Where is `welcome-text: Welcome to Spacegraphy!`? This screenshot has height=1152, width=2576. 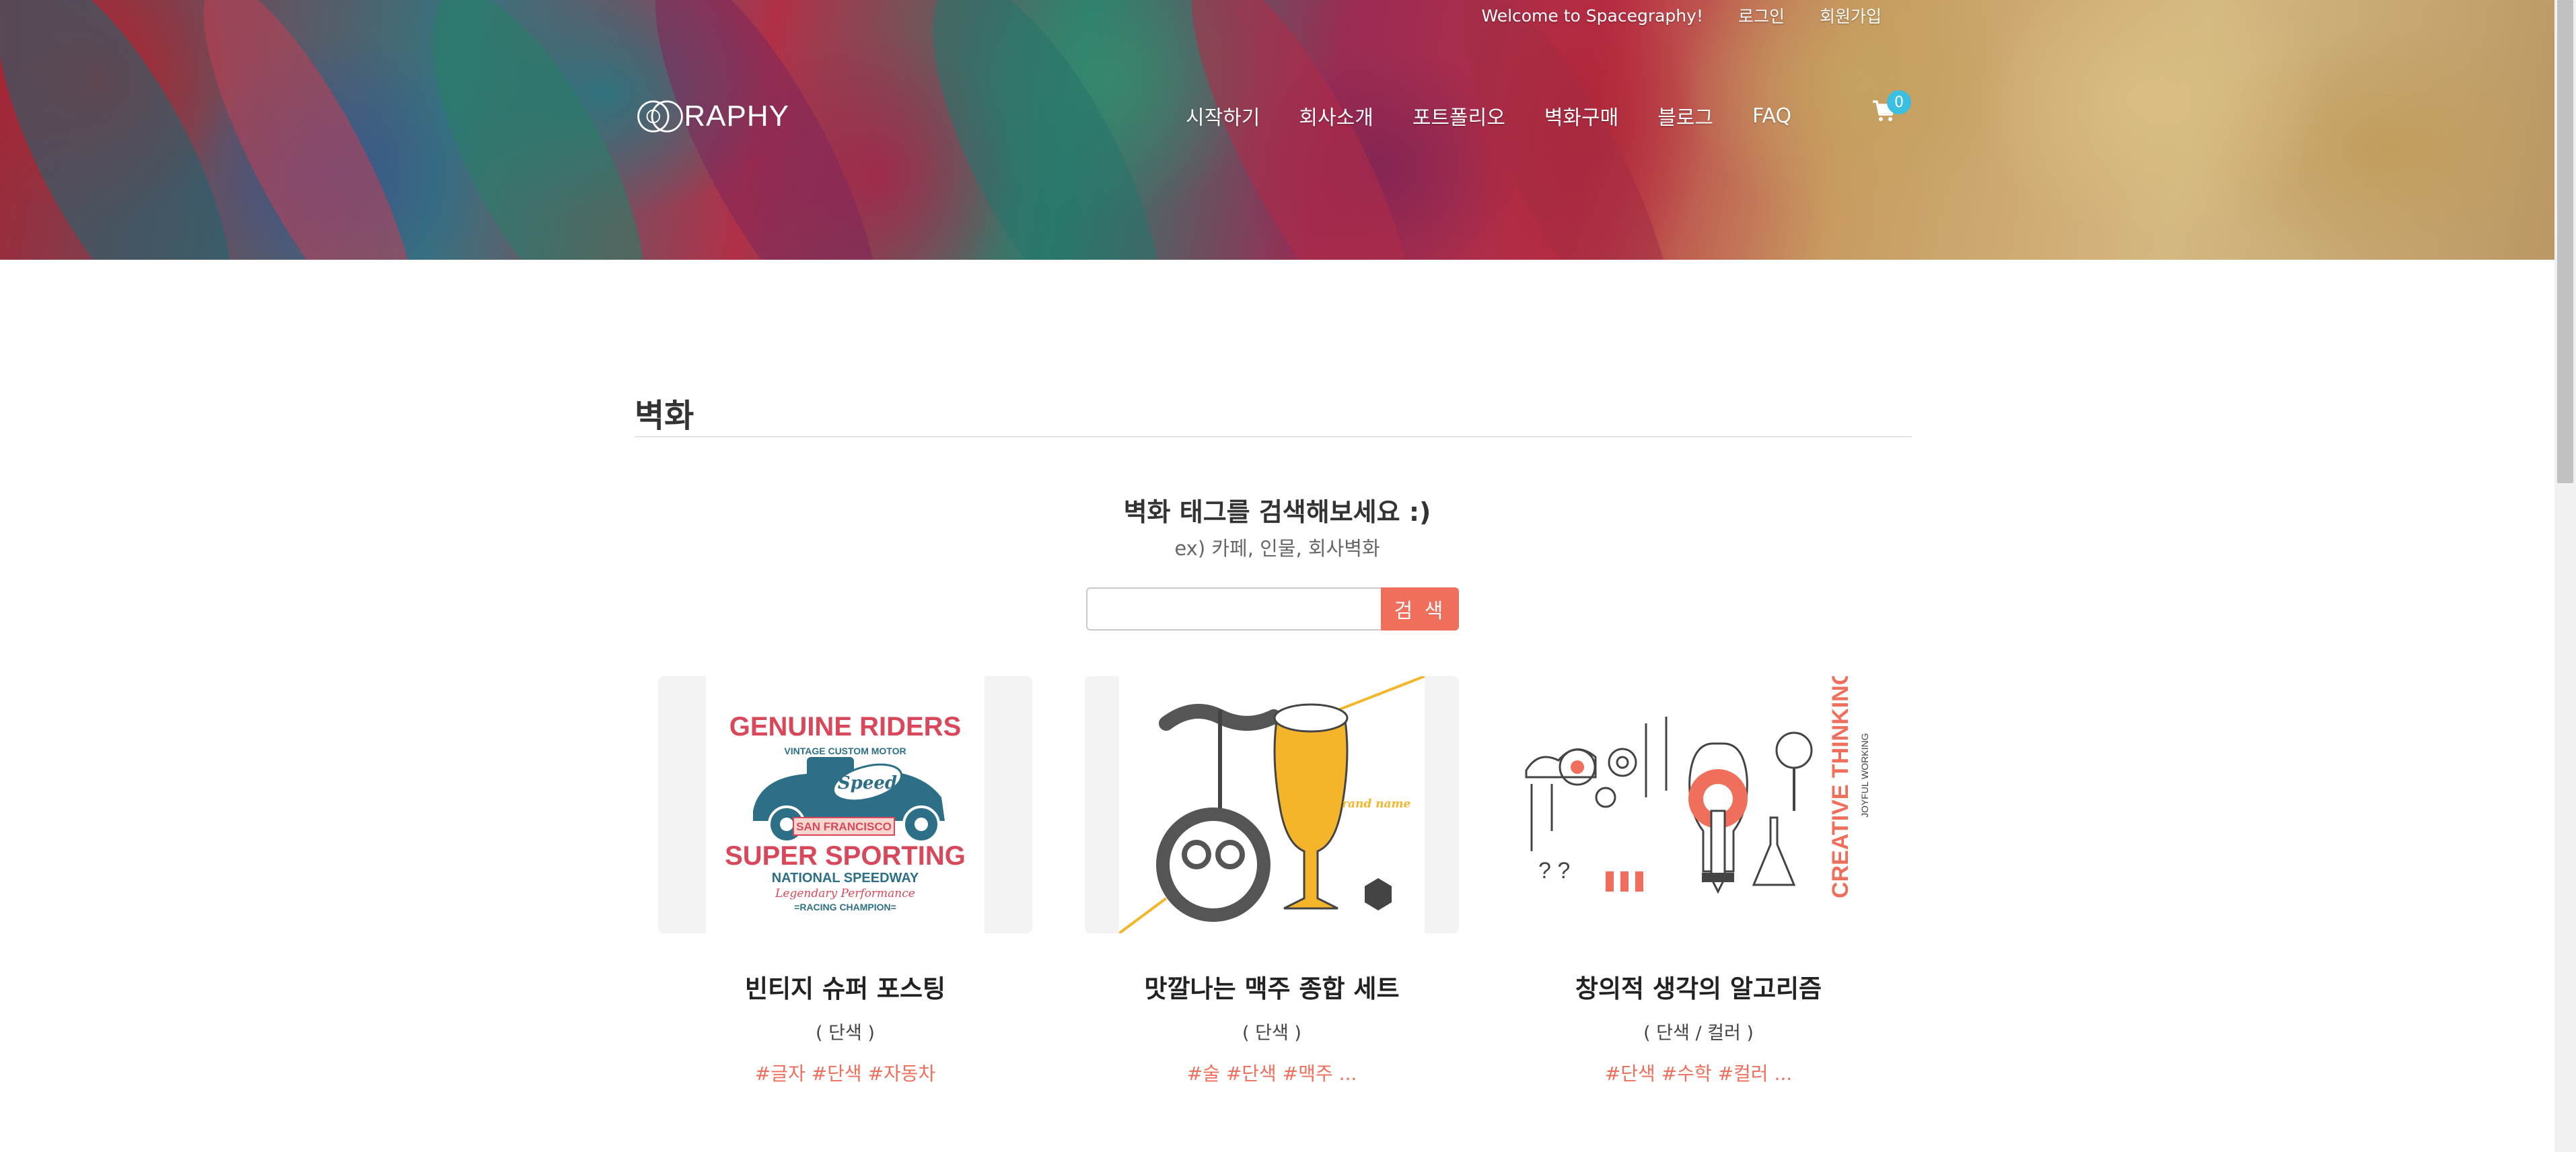 welcome-text: Welcome to Spacegraphy! is located at coordinates (1592, 15).